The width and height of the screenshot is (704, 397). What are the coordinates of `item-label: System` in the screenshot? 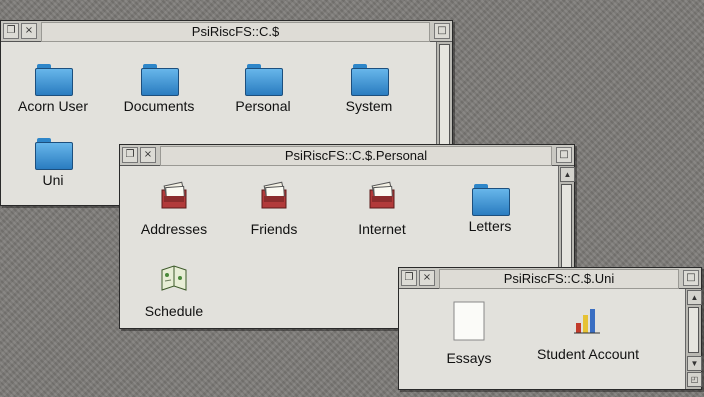 It's located at (369, 106).